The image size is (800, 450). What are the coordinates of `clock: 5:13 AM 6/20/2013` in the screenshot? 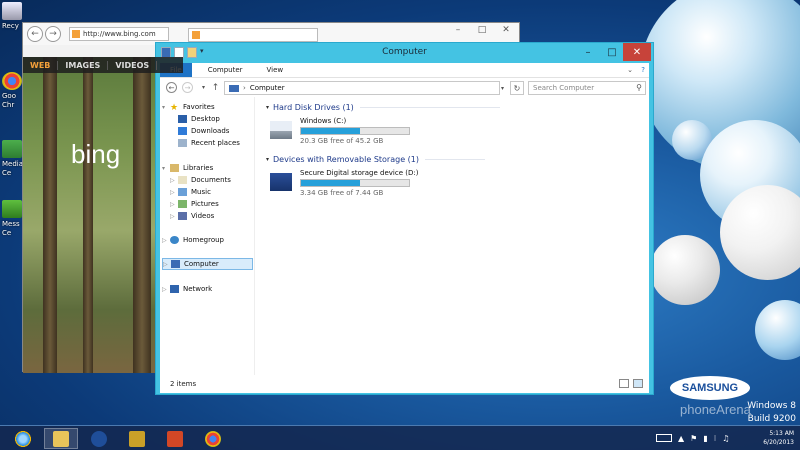 It's located at (778, 438).